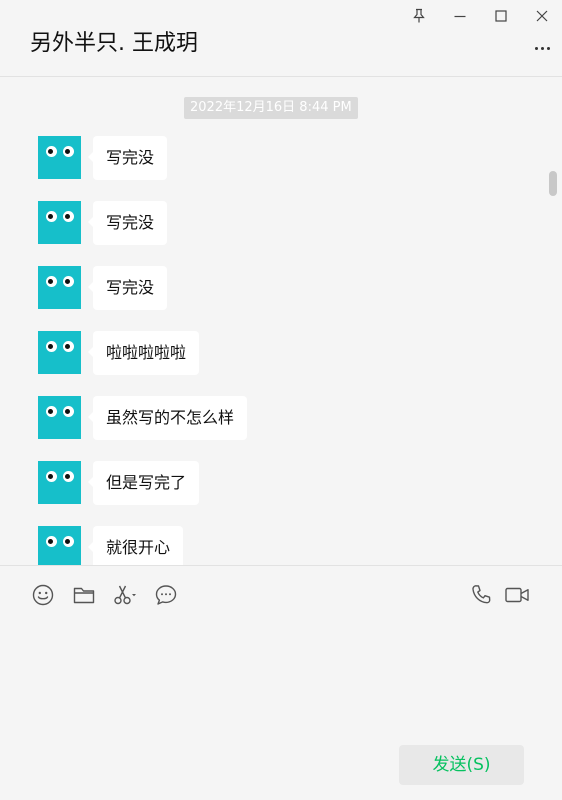 The width and height of the screenshot is (562, 800). What do you see at coordinates (481, 595) in the screenshot?
I see `phone-icon` at bounding box center [481, 595].